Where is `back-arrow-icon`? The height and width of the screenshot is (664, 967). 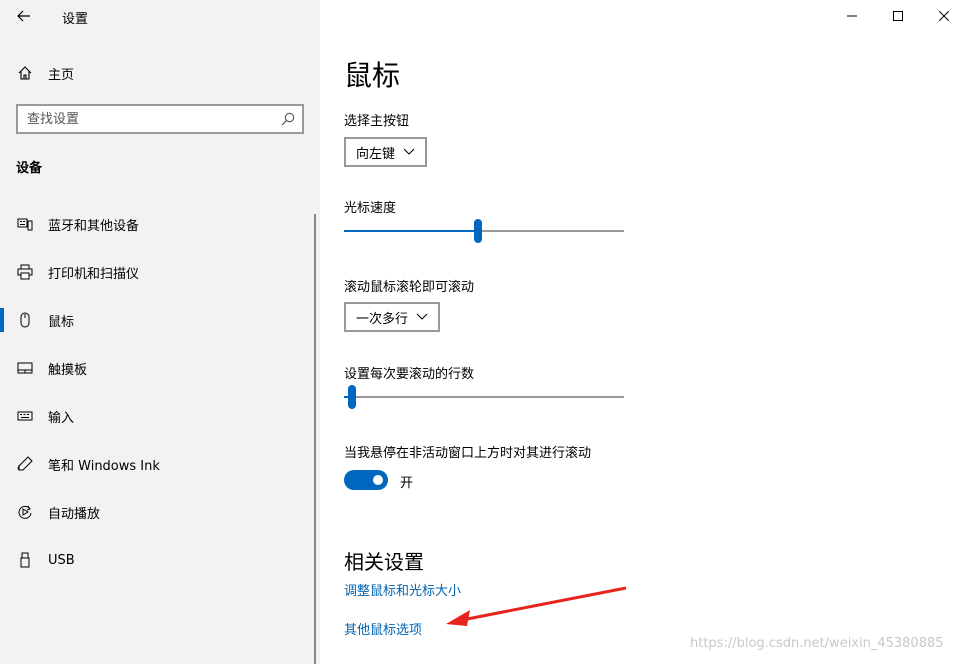
back-arrow-icon is located at coordinates (23, 16).